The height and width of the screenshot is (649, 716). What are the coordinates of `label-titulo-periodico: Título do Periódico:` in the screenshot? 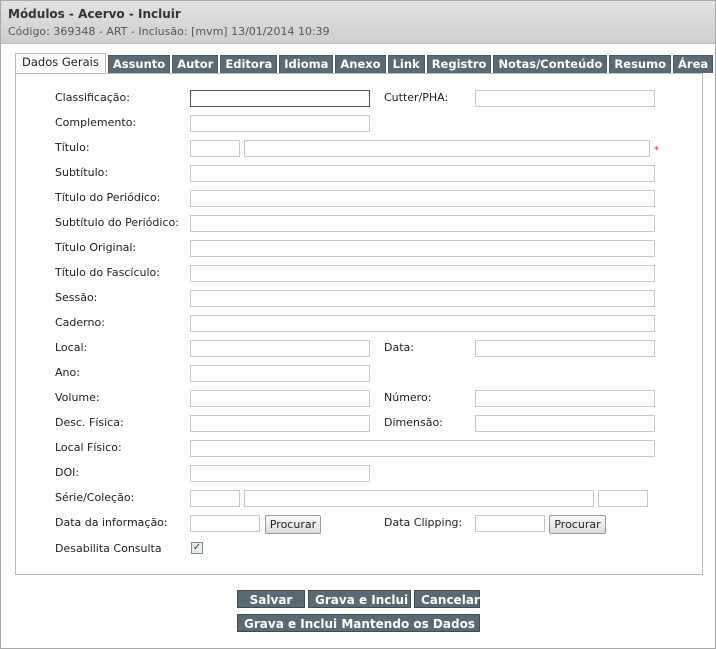 It's located at (108, 197).